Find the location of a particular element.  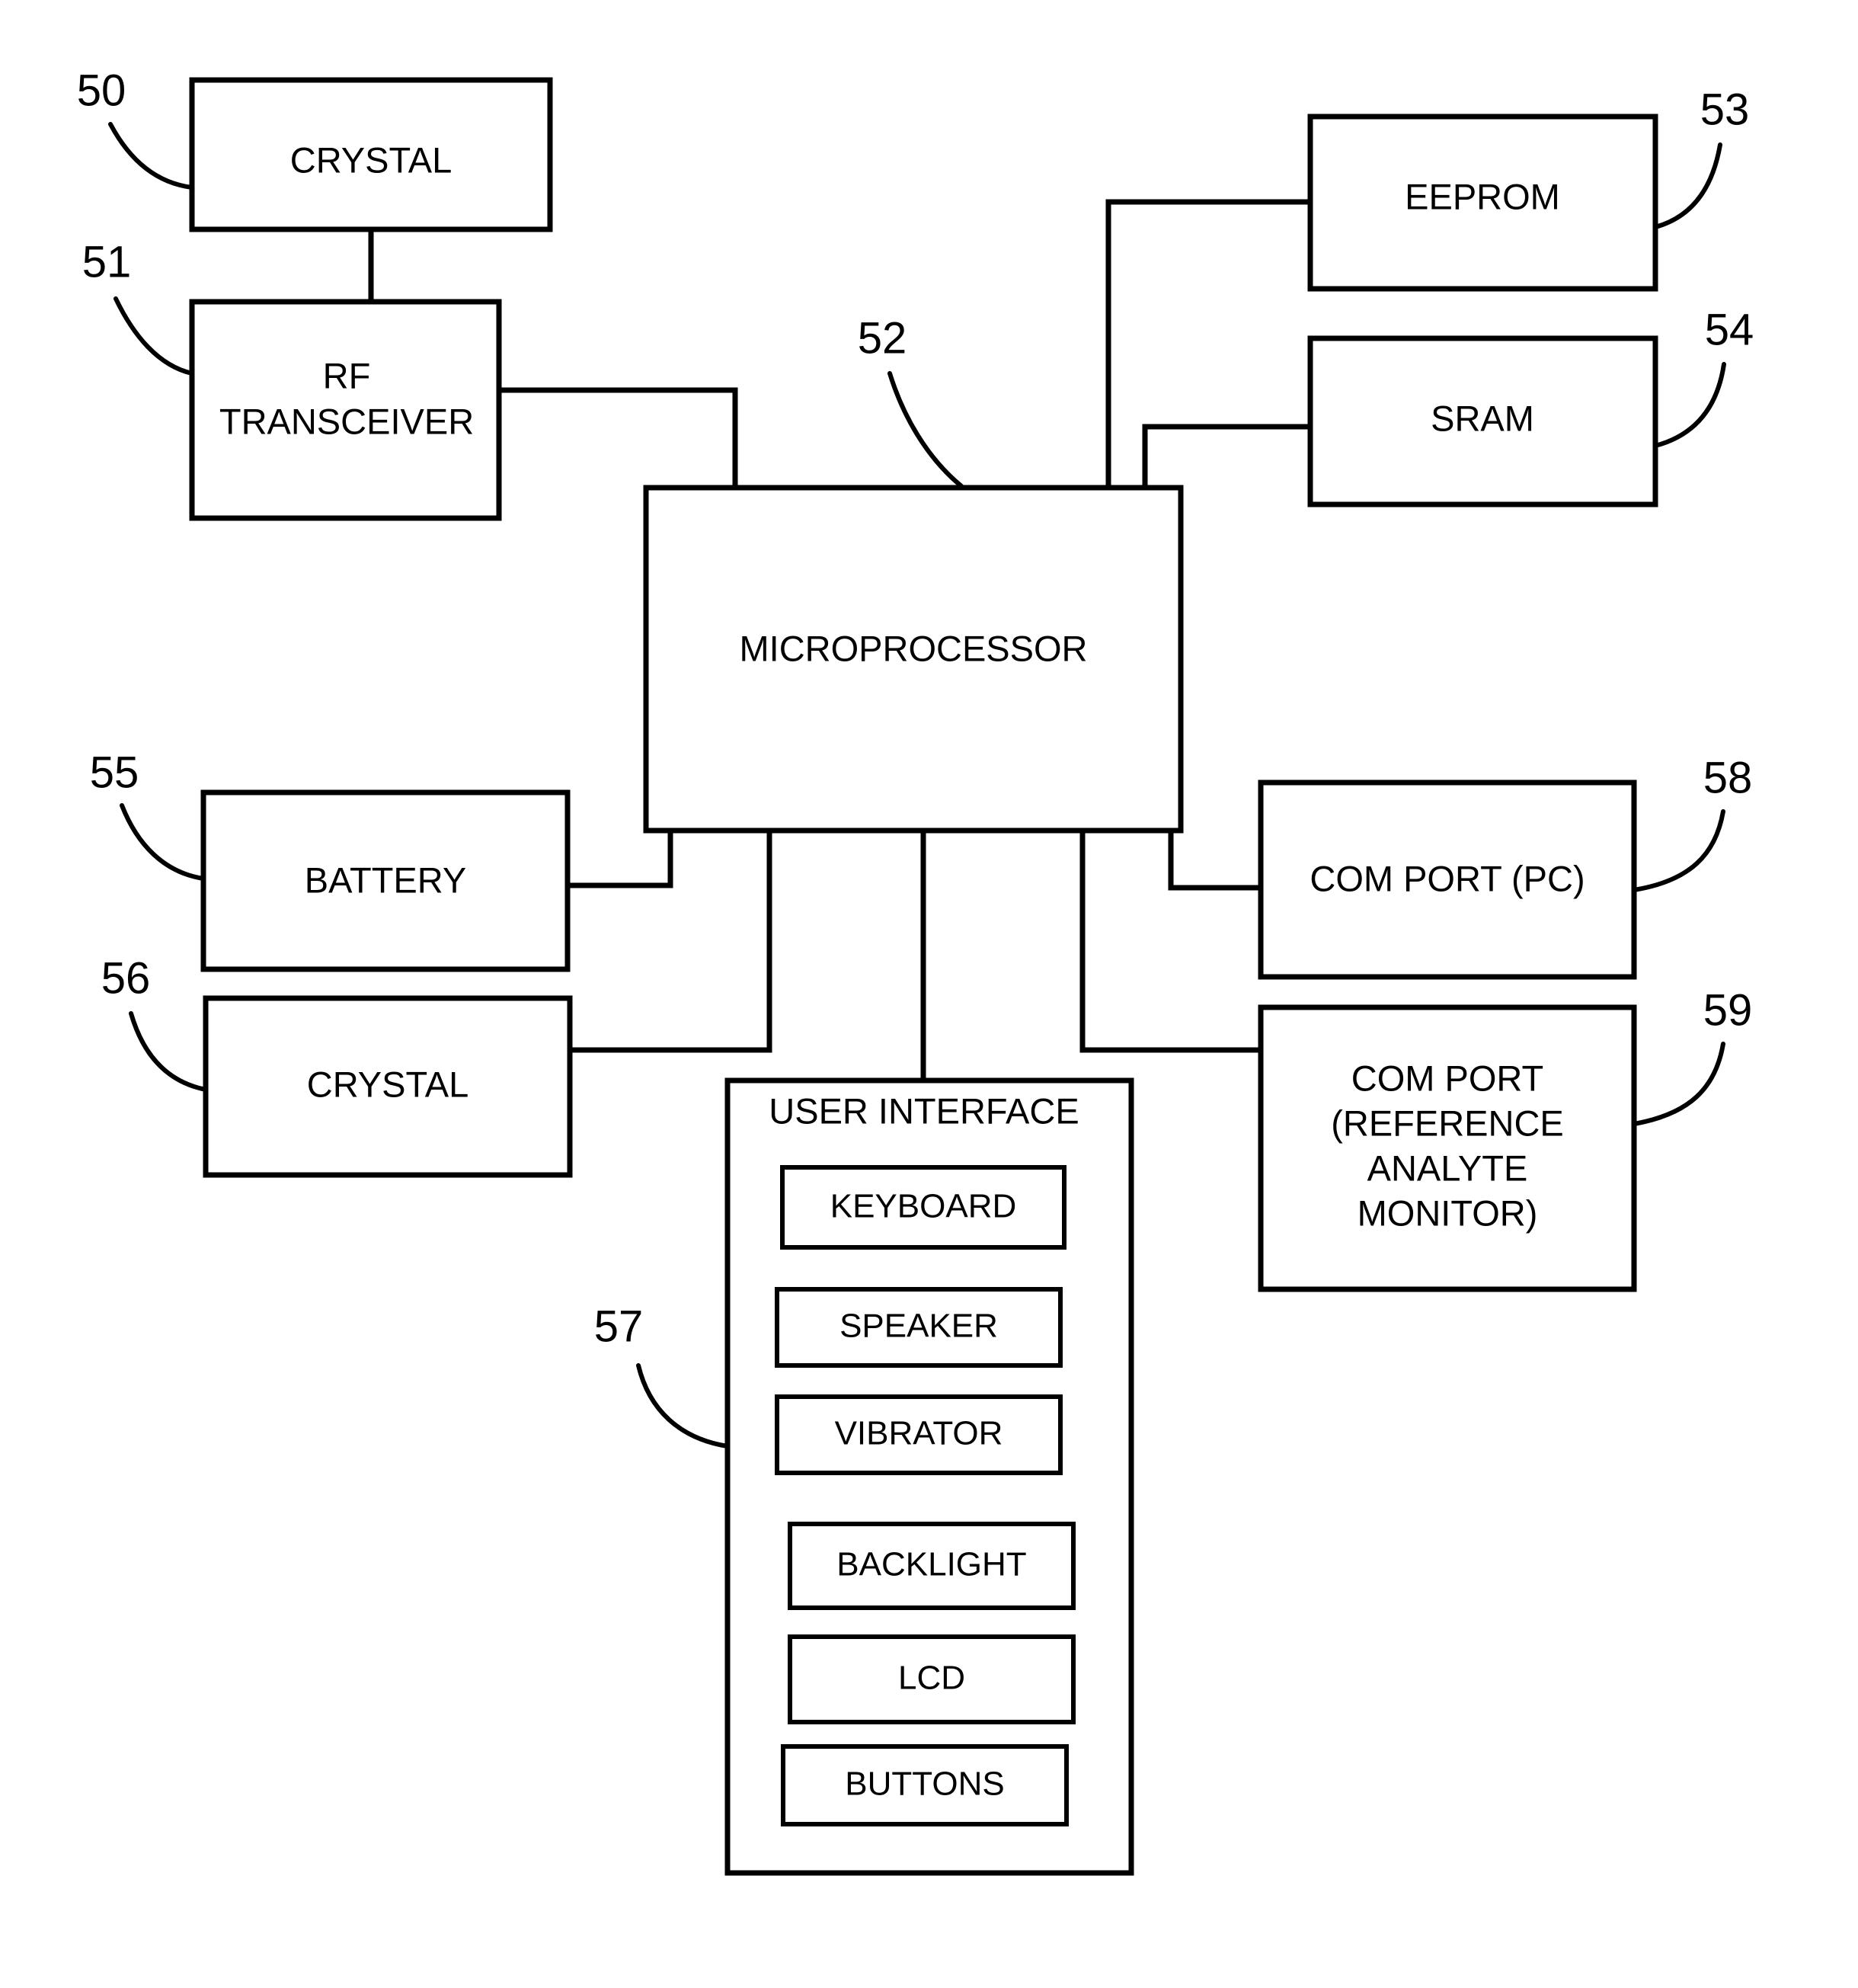

ui-item-backlight-label: BACKLIGHT is located at coordinates (931, 1565).